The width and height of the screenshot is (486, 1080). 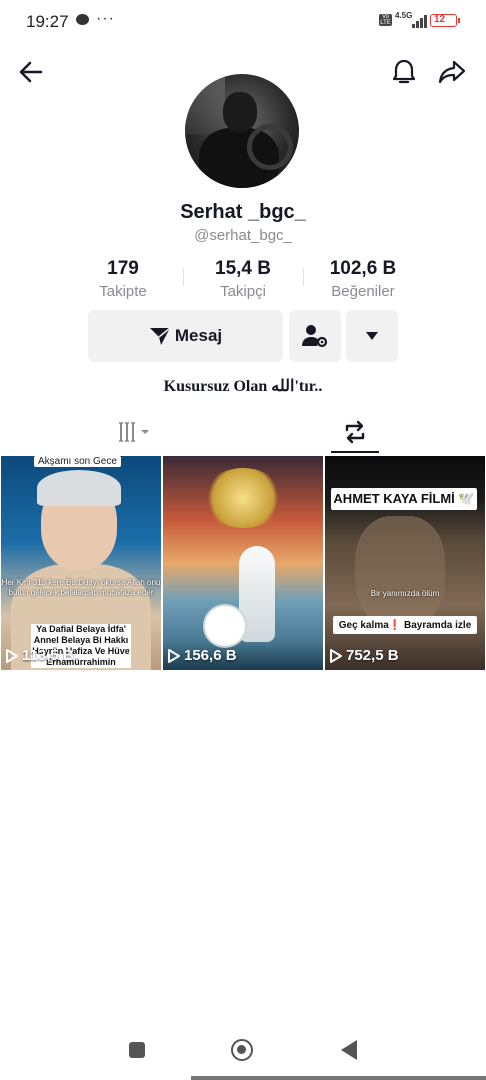 I want to click on tab-reposts, so click(x=355, y=432).